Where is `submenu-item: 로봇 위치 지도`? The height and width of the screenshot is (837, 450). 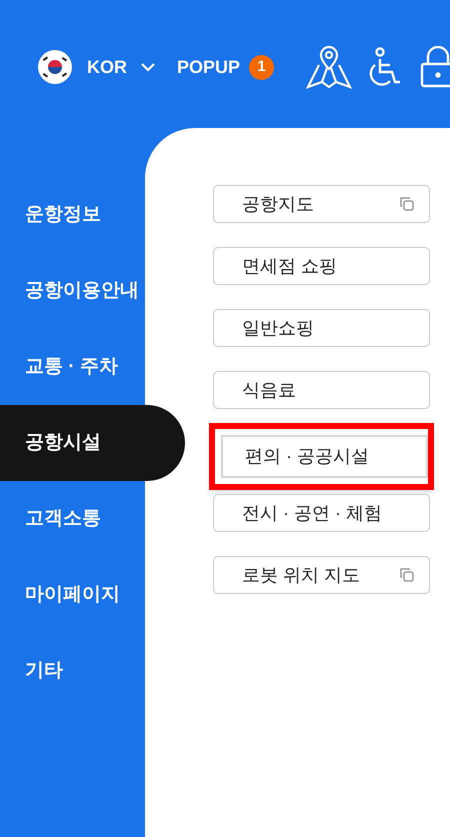
submenu-item: 로봇 위치 지도 is located at coordinates (321, 575).